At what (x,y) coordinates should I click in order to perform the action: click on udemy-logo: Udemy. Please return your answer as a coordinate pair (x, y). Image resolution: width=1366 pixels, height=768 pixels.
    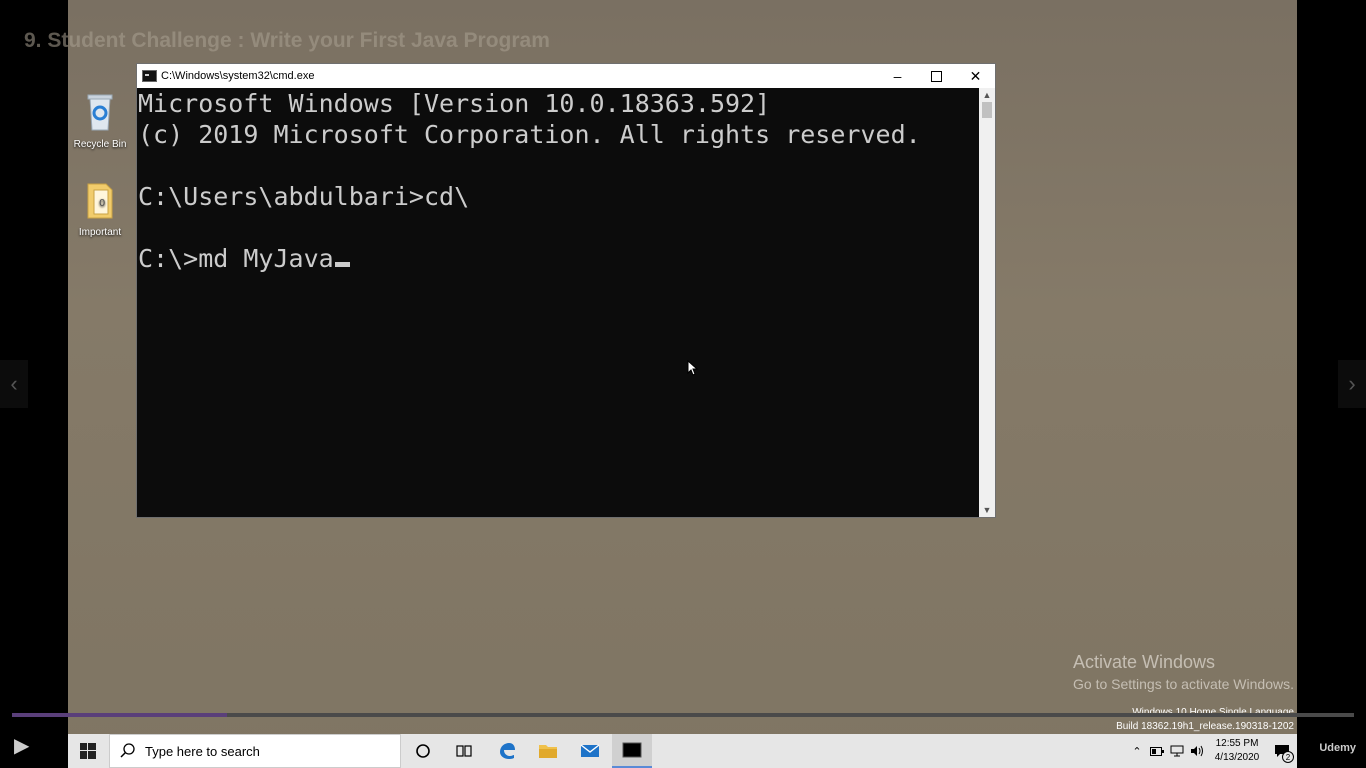
    Looking at the image, I should click on (1337, 748).